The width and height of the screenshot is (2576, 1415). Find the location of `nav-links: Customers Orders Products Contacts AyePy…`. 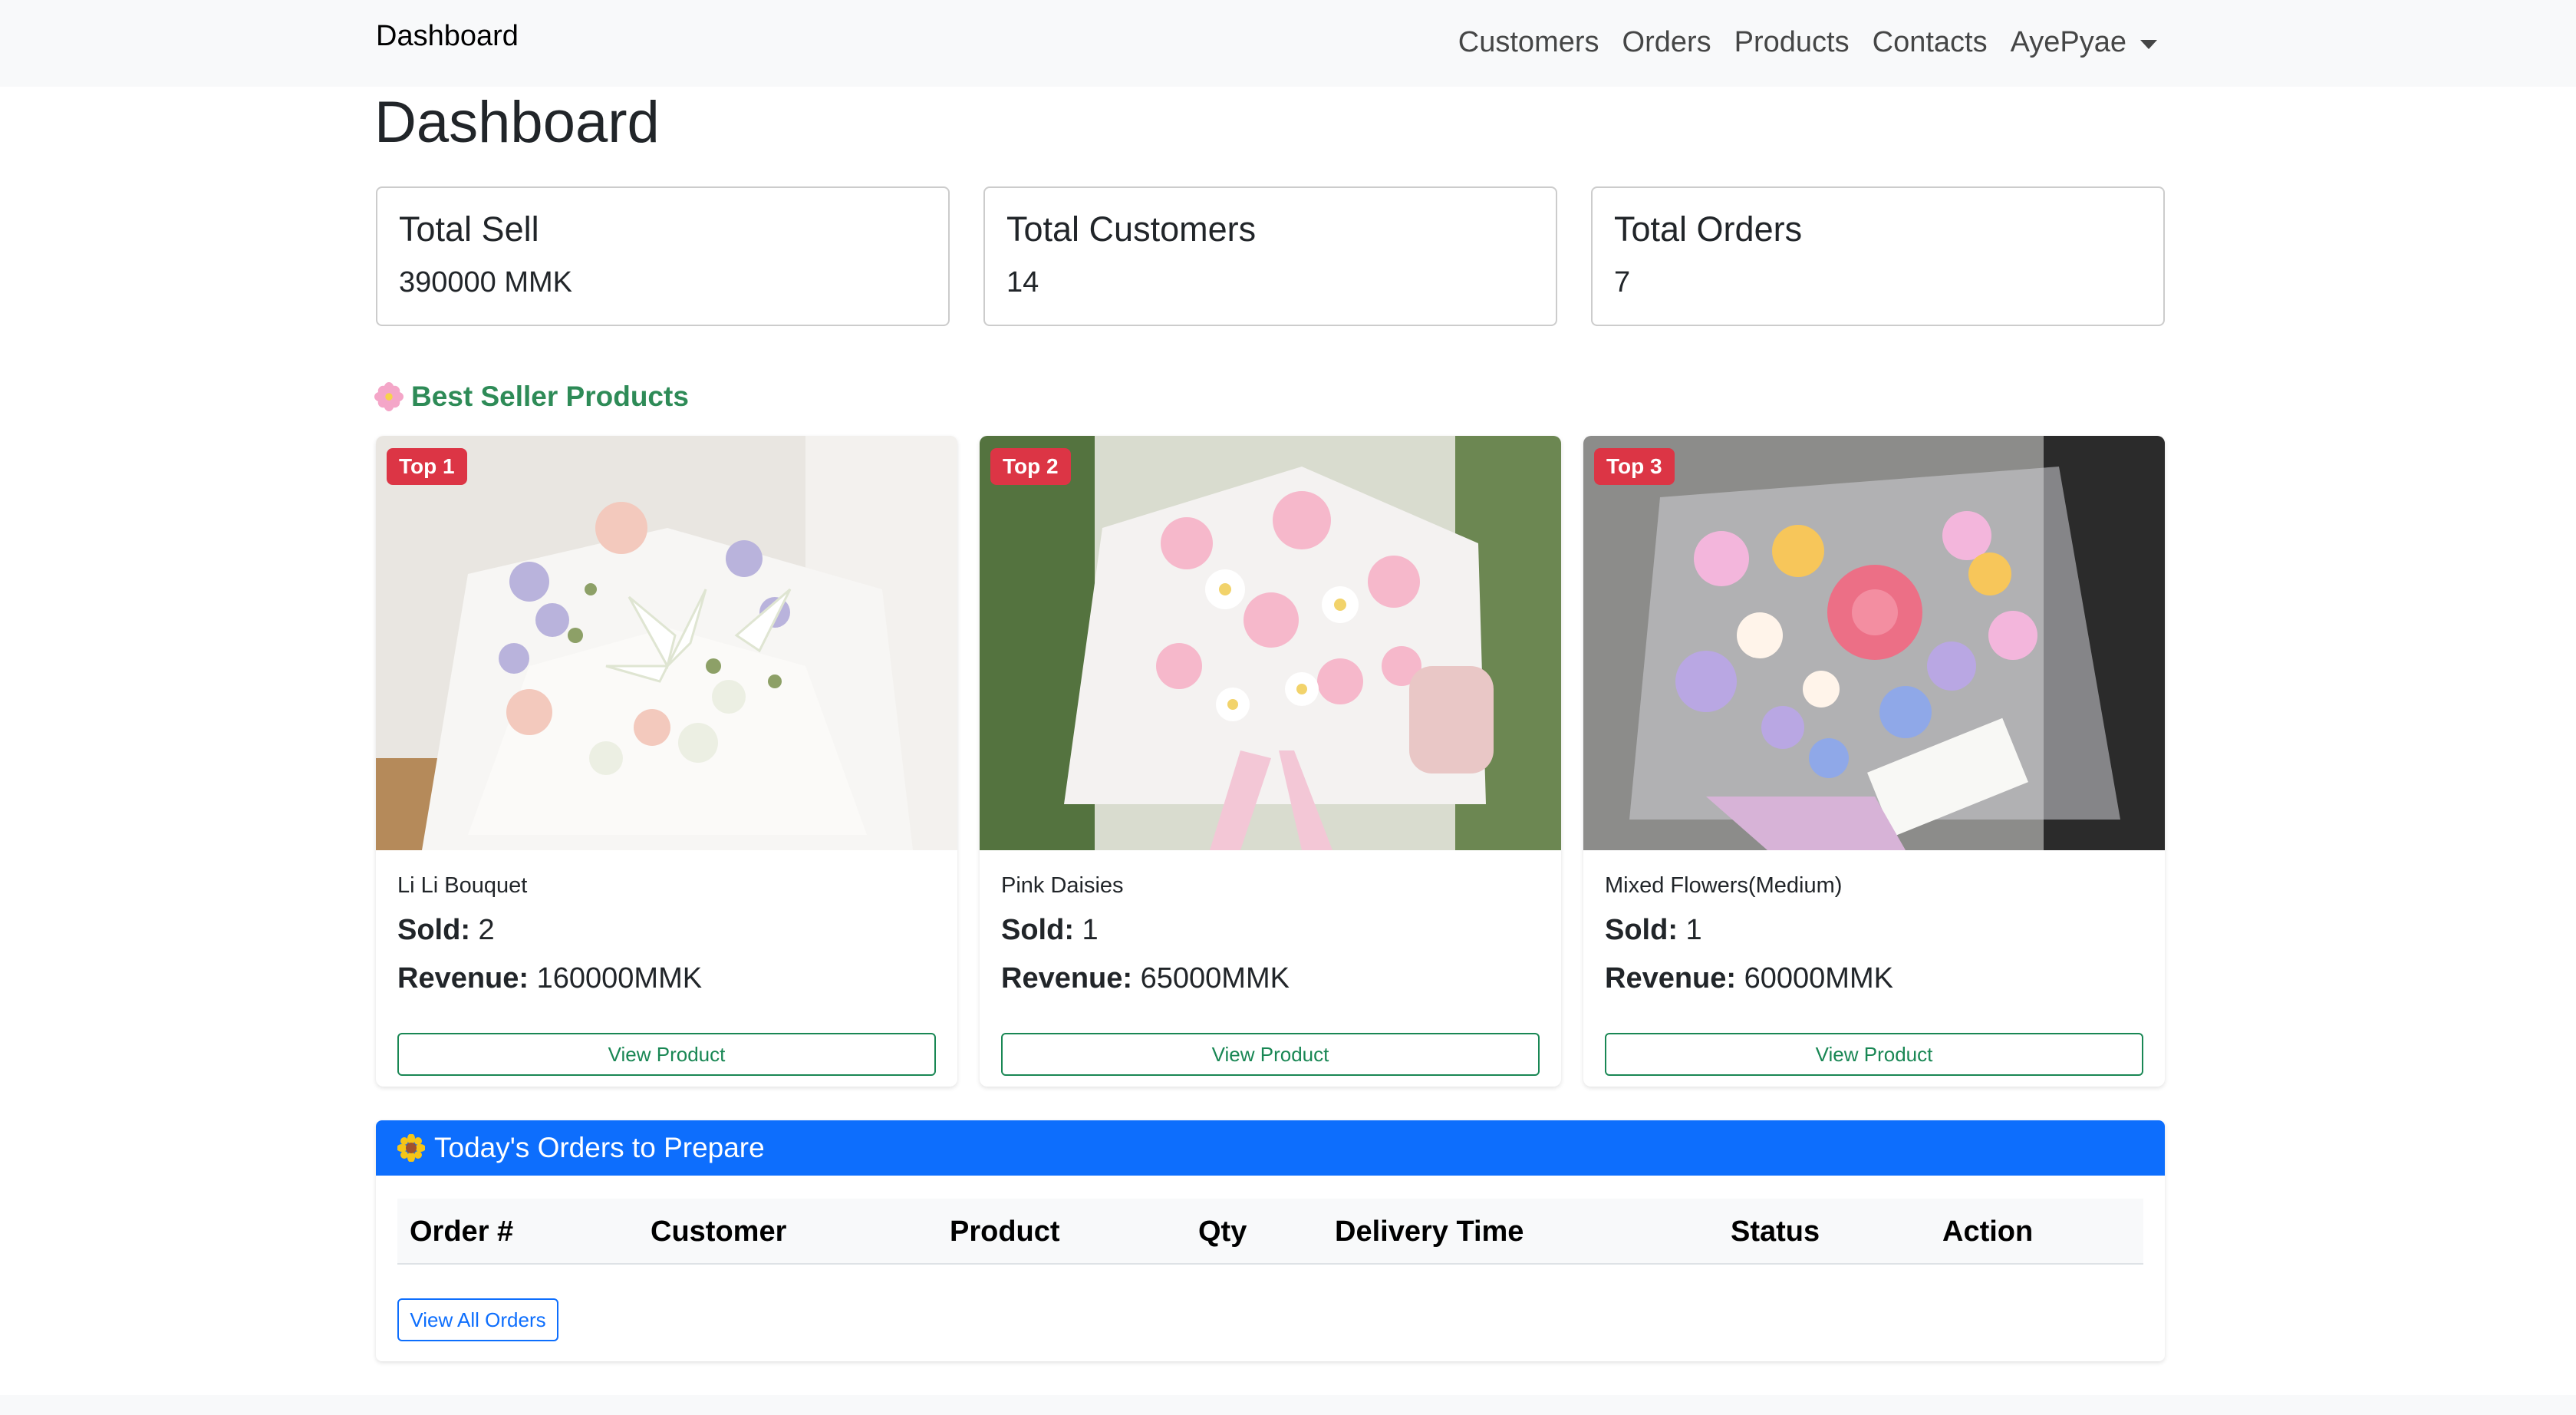

nav-links: Customers Orders Products Contacts AyePy… is located at coordinates (1807, 42).